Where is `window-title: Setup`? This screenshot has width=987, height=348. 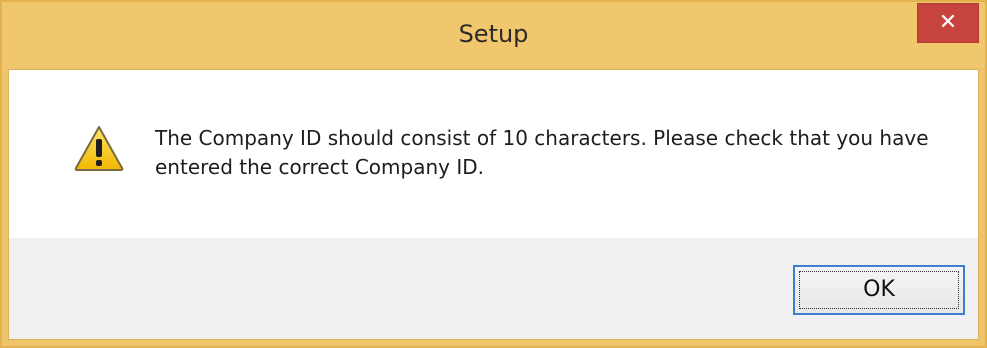
window-title: Setup is located at coordinates (493, 34).